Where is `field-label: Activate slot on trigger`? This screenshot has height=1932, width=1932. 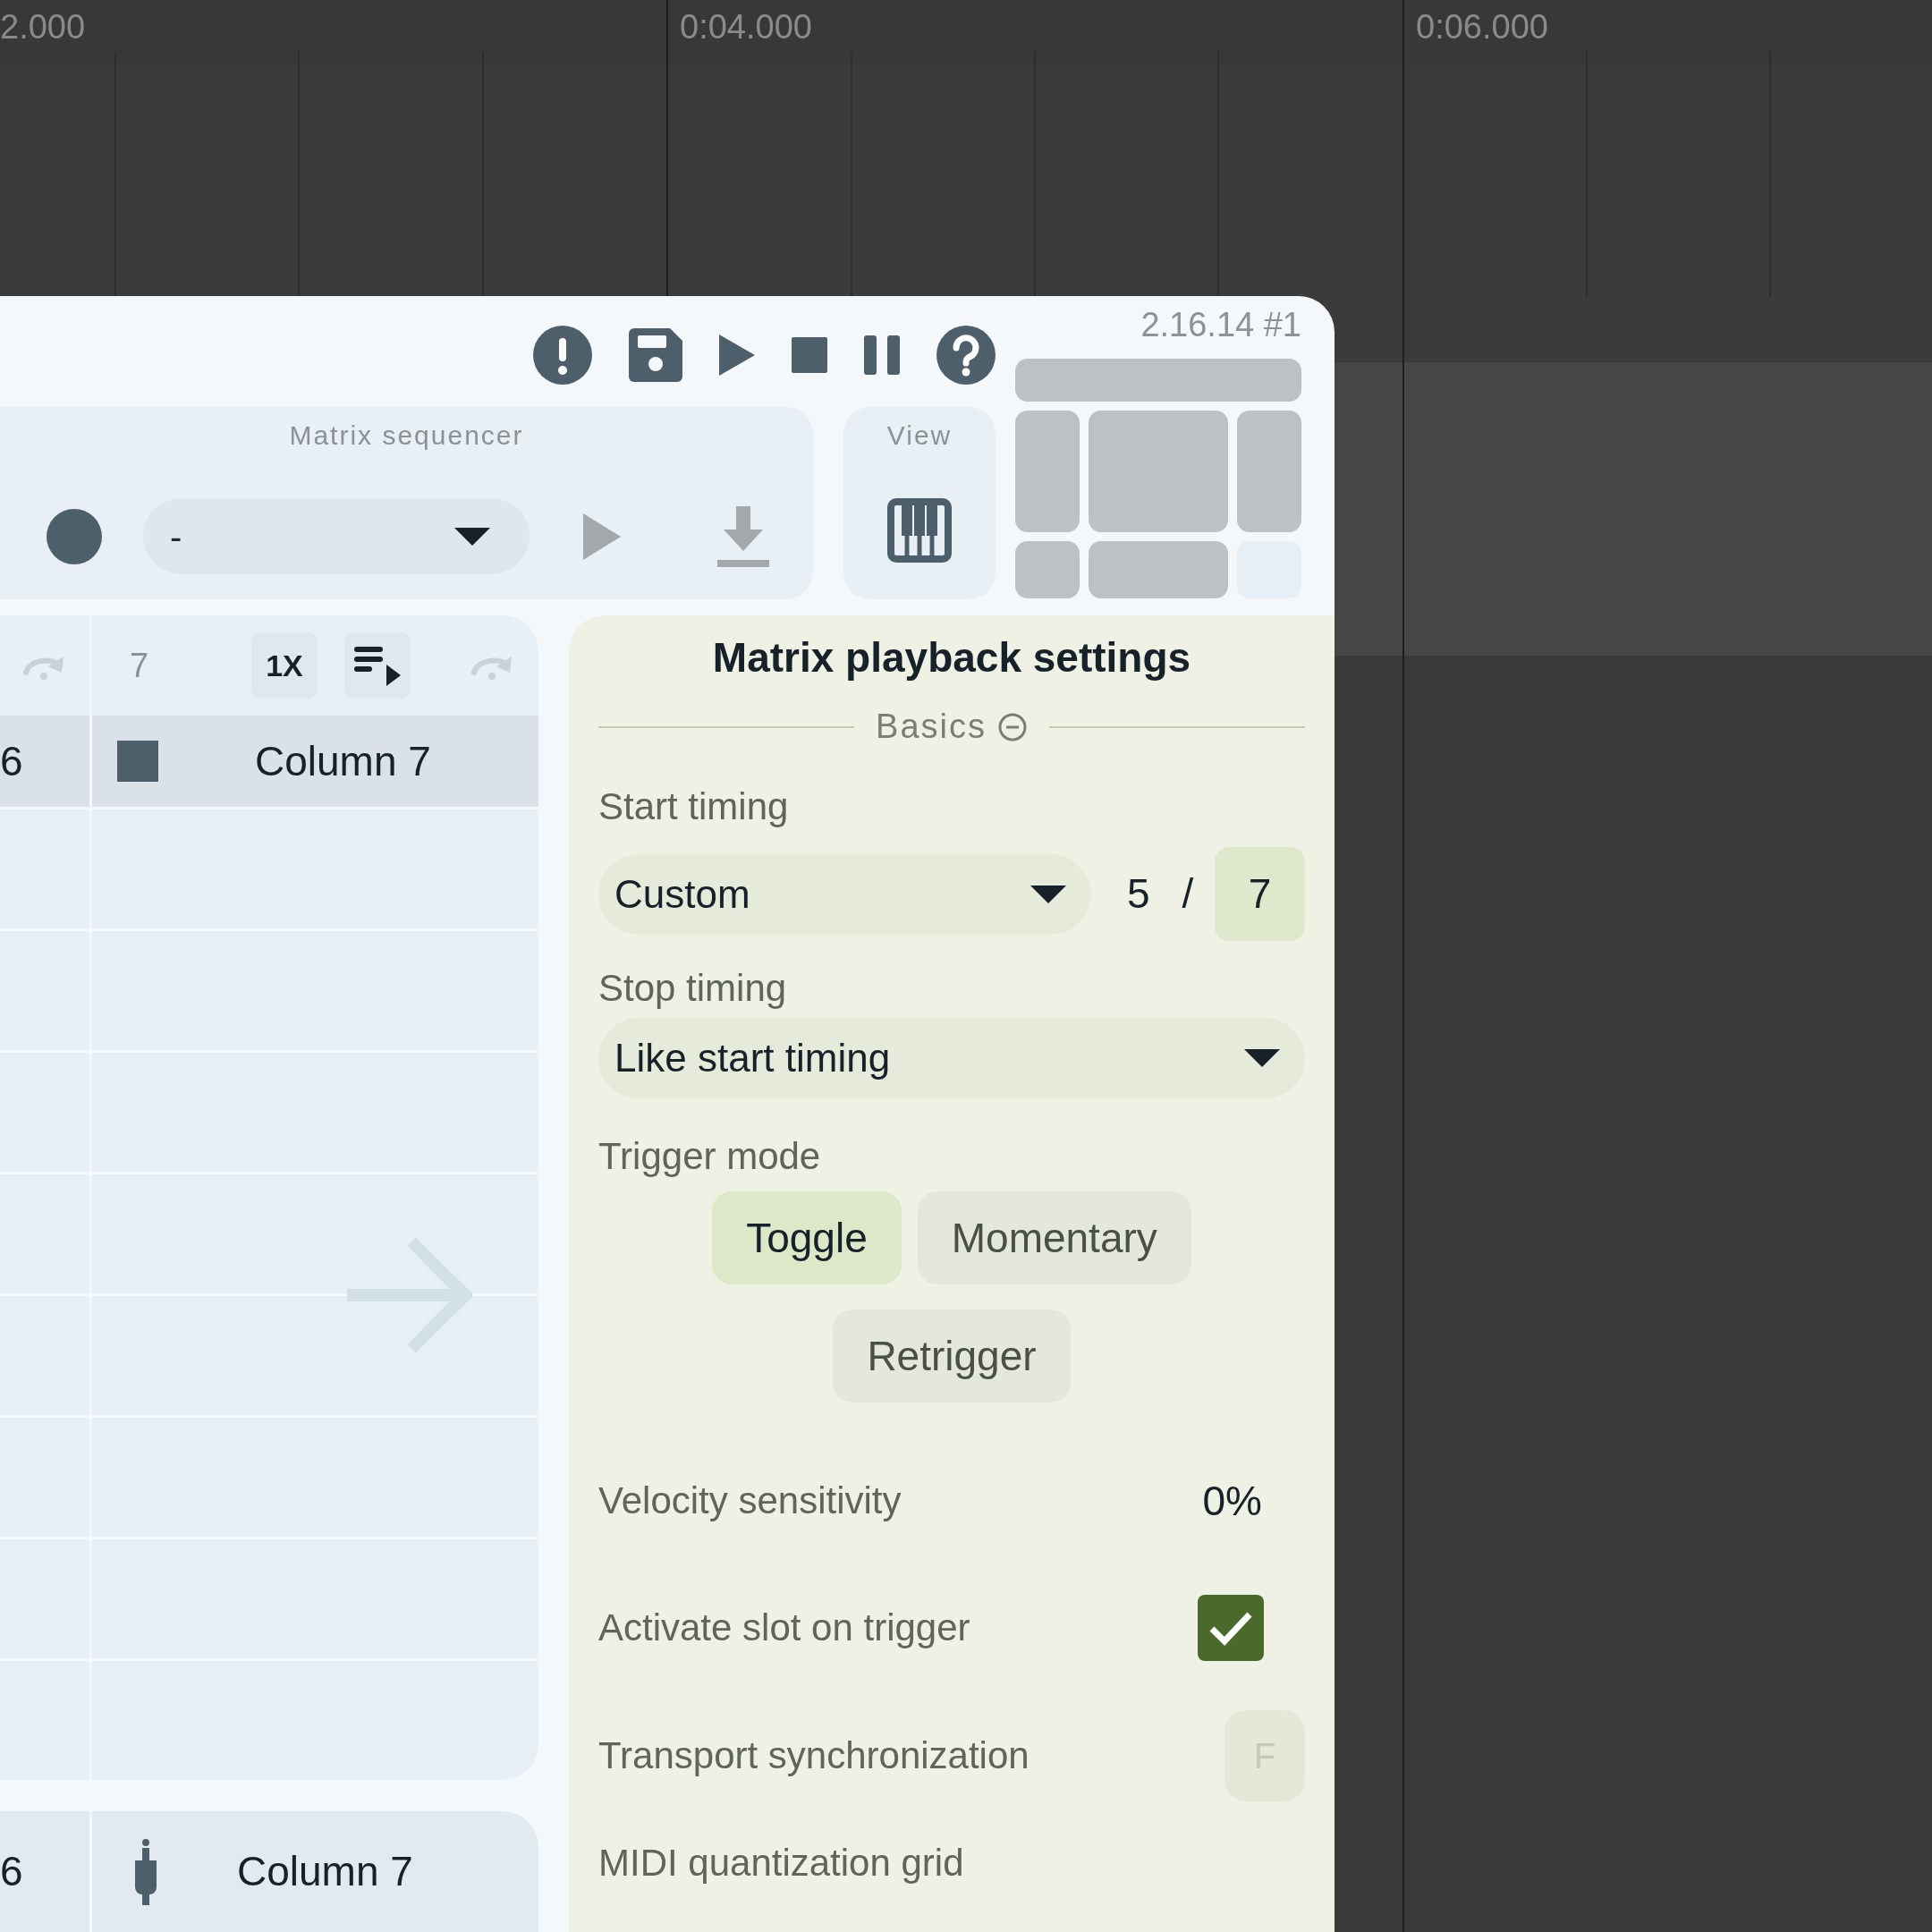 field-label: Activate slot on trigger is located at coordinates (784, 1628).